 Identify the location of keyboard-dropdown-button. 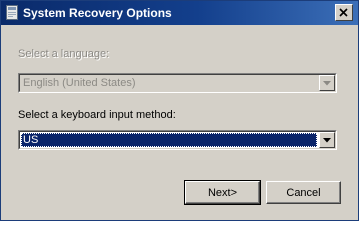
(327, 140).